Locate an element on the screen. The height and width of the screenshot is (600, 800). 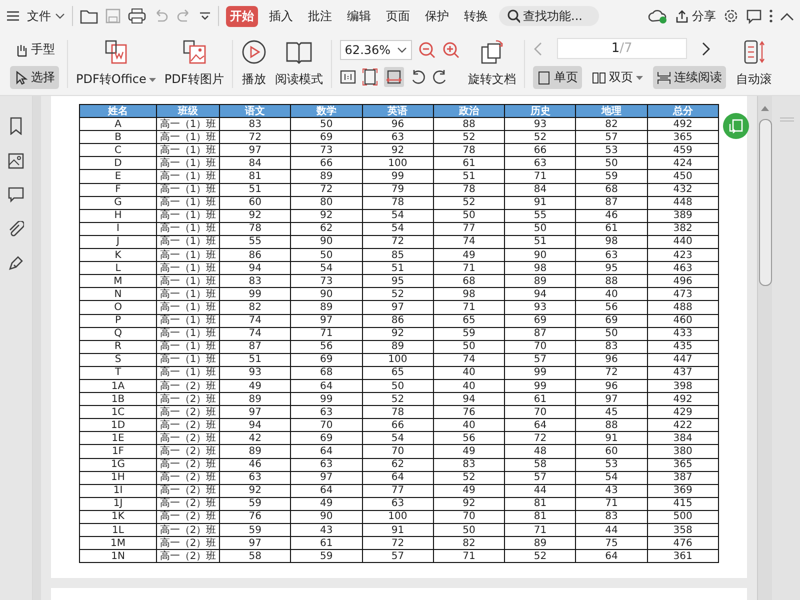
cursor-icon is located at coordinates (21, 77).